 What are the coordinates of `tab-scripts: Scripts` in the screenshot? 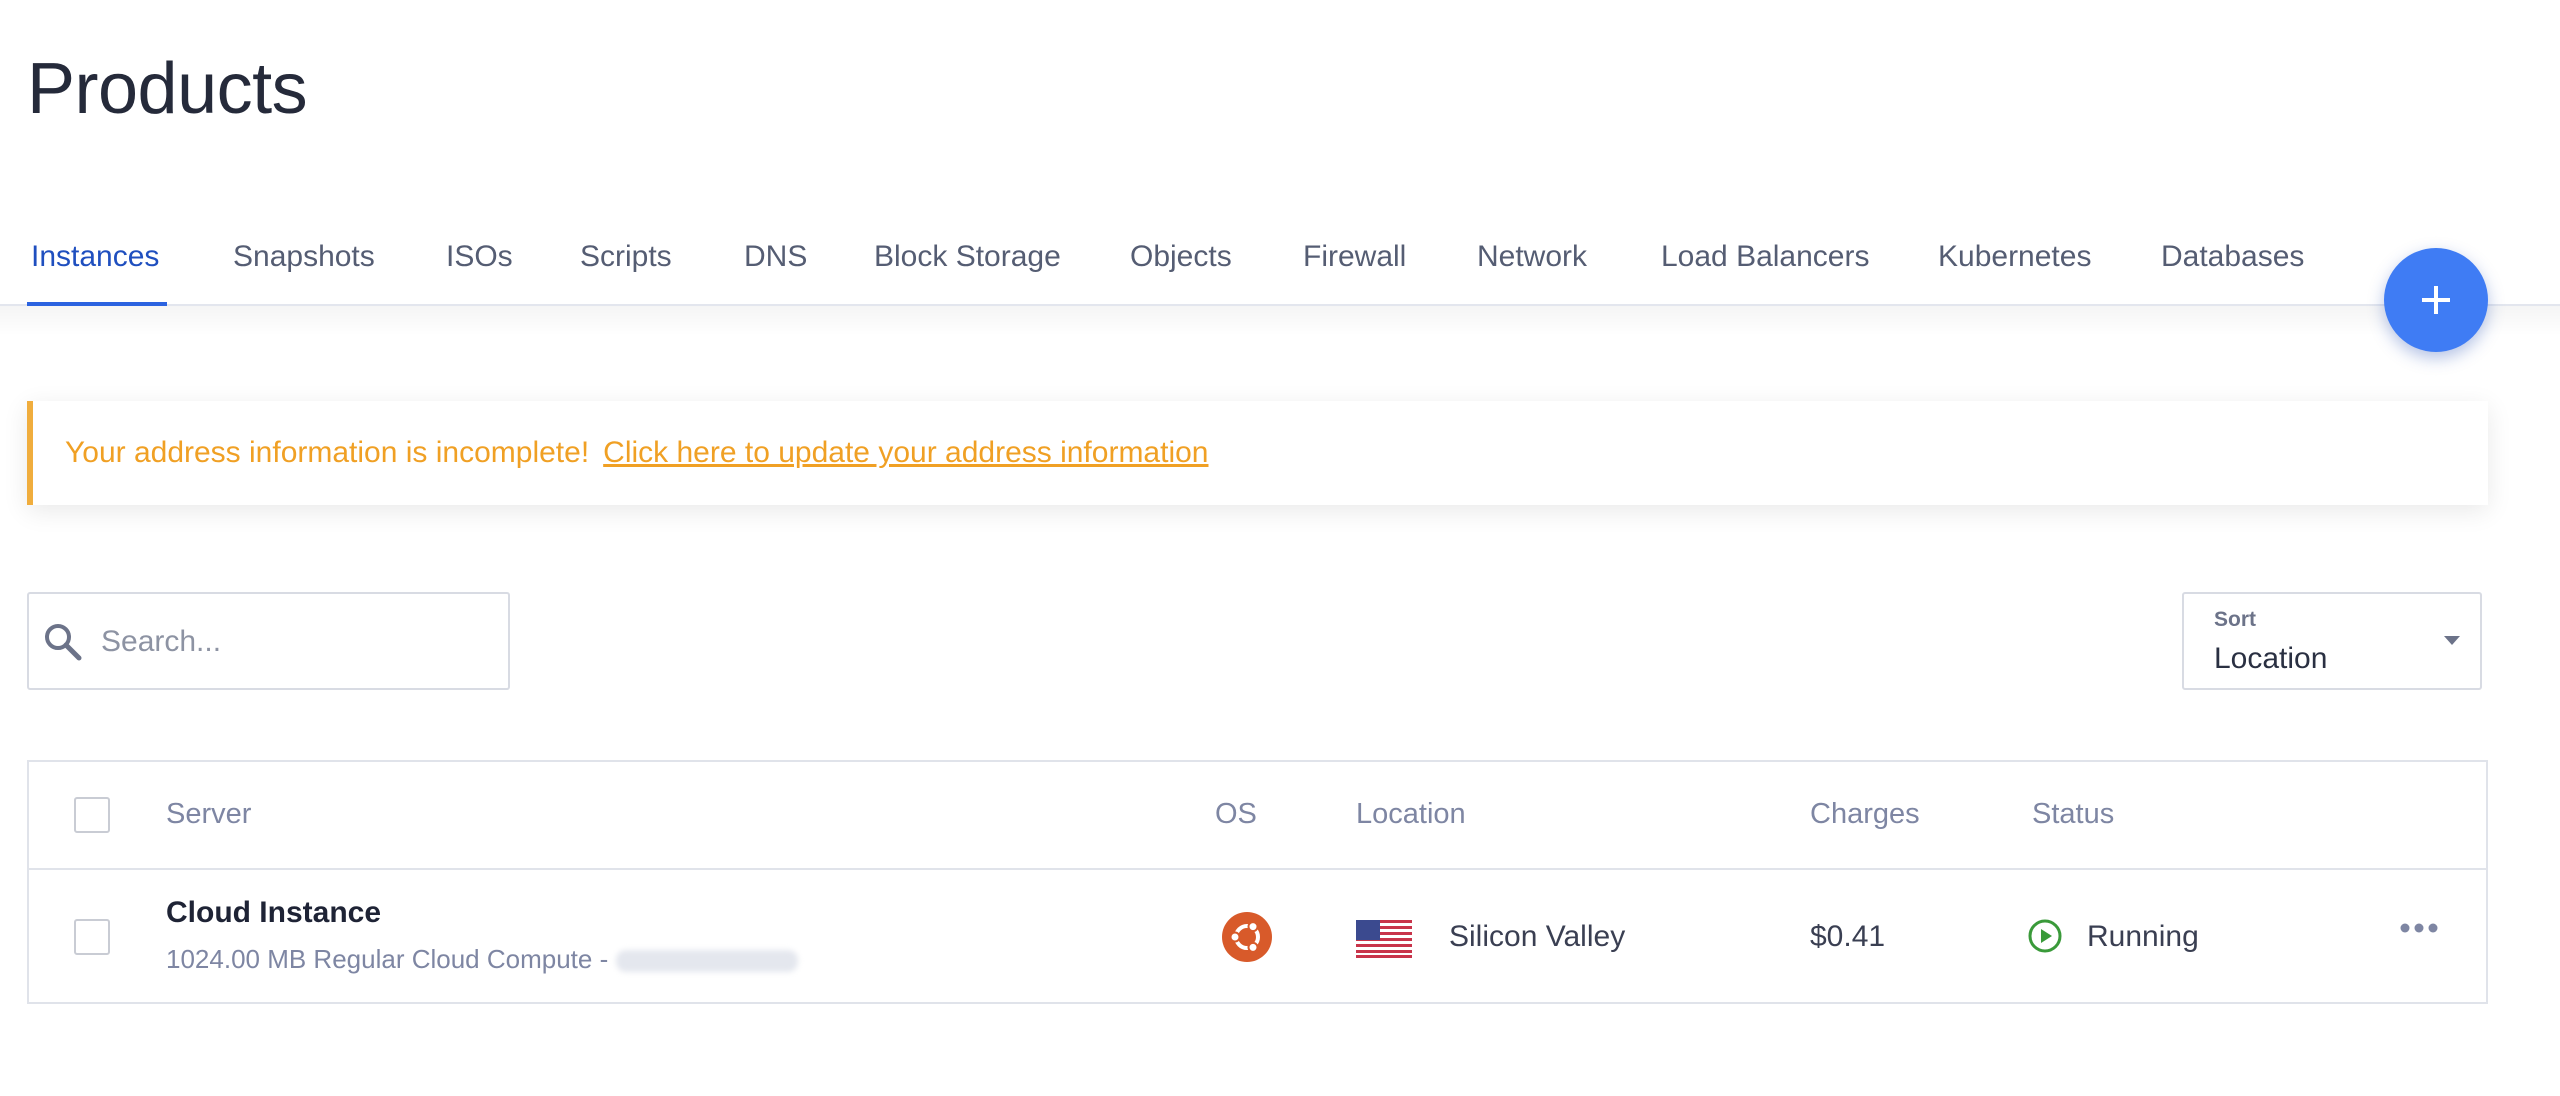 It's located at (626, 257).